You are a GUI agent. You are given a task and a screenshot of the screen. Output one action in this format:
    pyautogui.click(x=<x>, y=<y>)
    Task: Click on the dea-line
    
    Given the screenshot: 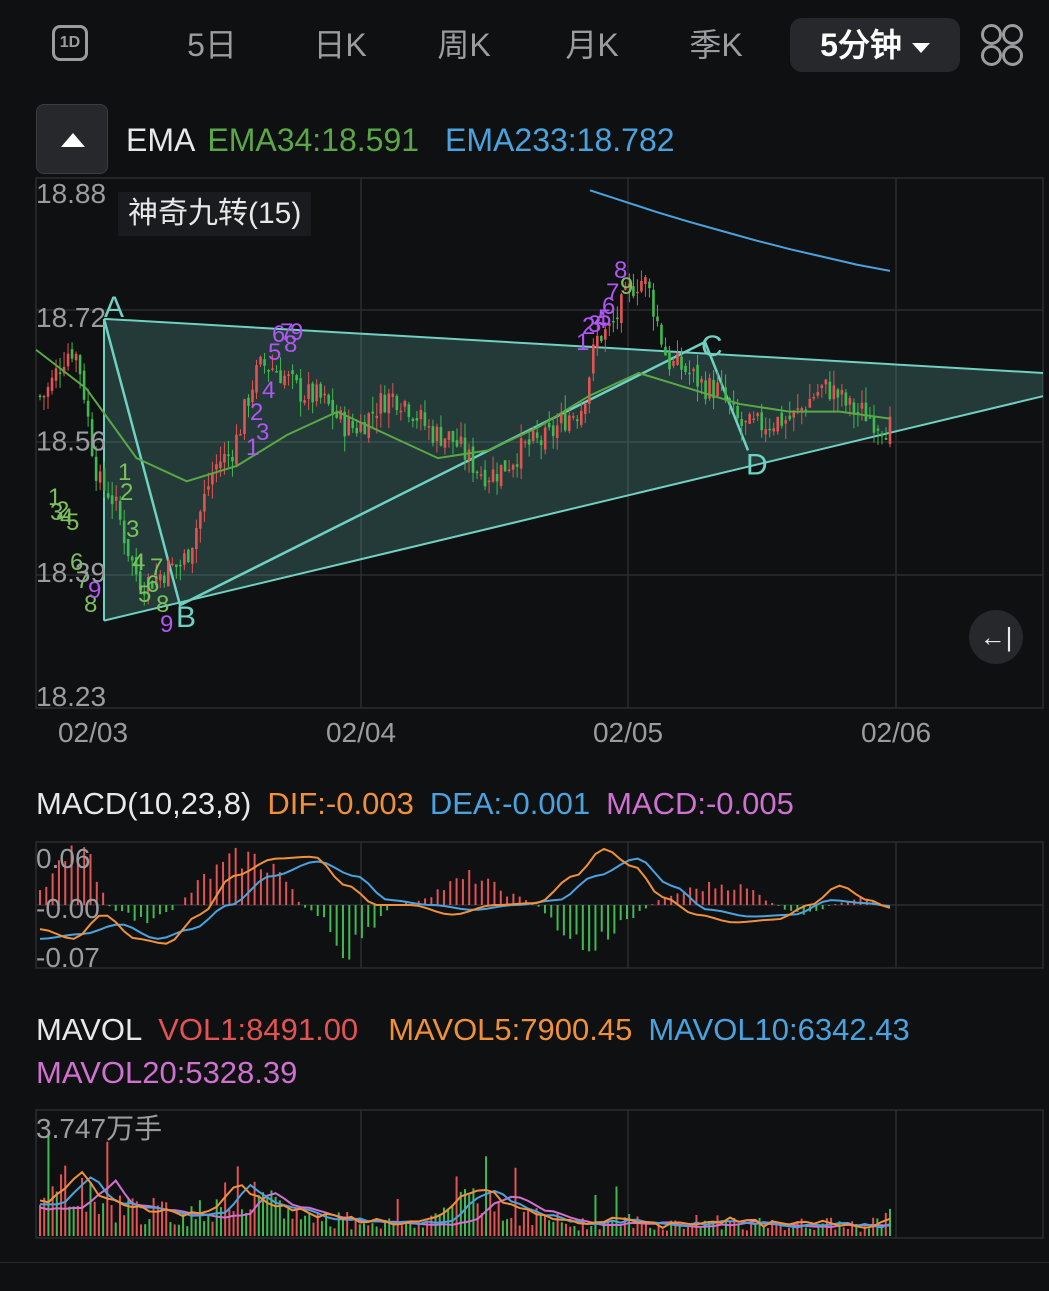 What is the action you would take?
    pyautogui.click(x=465, y=898)
    